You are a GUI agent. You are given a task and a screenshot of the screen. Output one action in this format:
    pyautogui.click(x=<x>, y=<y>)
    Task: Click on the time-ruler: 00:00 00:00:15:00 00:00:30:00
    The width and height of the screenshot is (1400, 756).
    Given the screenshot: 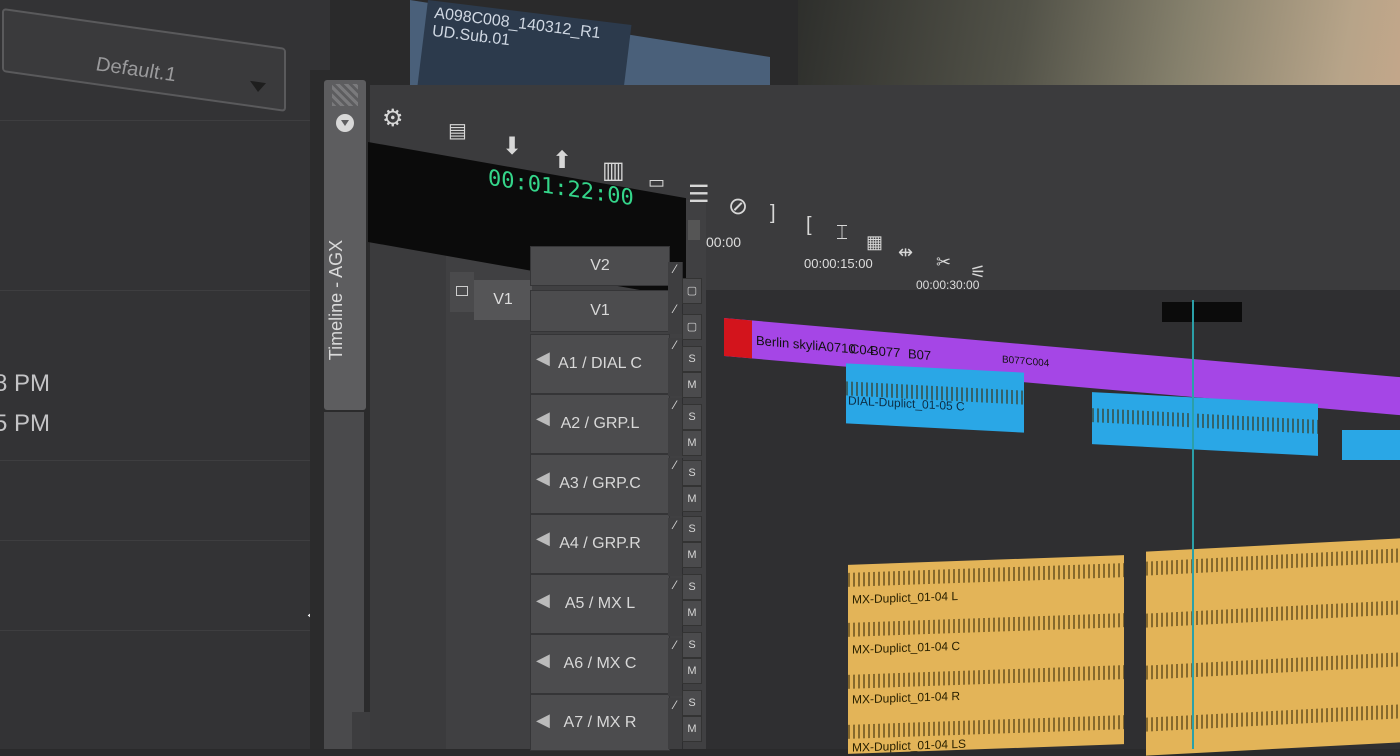 What is the action you would take?
    pyautogui.click(x=1053, y=251)
    